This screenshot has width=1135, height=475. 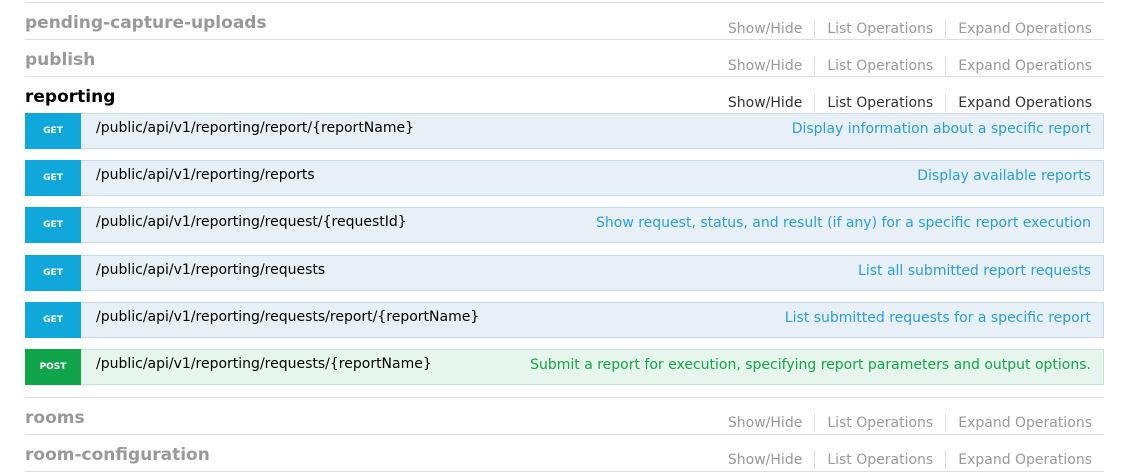 What do you see at coordinates (210, 270) in the screenshot?
I see `operation-path: /public/api/v1/reporting/requests` at bounding box center [210, 270].